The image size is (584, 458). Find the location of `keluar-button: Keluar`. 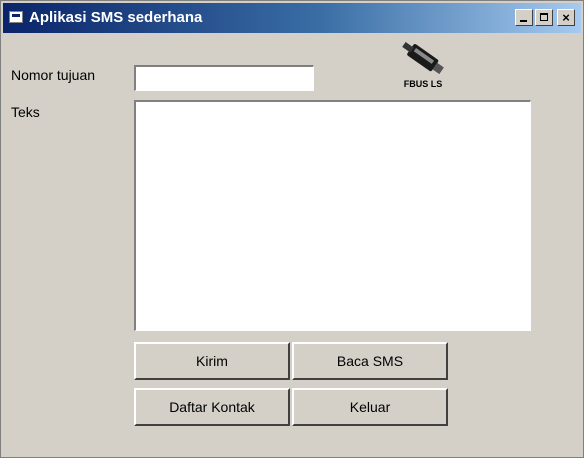

keluar-button: Keluar is located at coordinates (370, 407).